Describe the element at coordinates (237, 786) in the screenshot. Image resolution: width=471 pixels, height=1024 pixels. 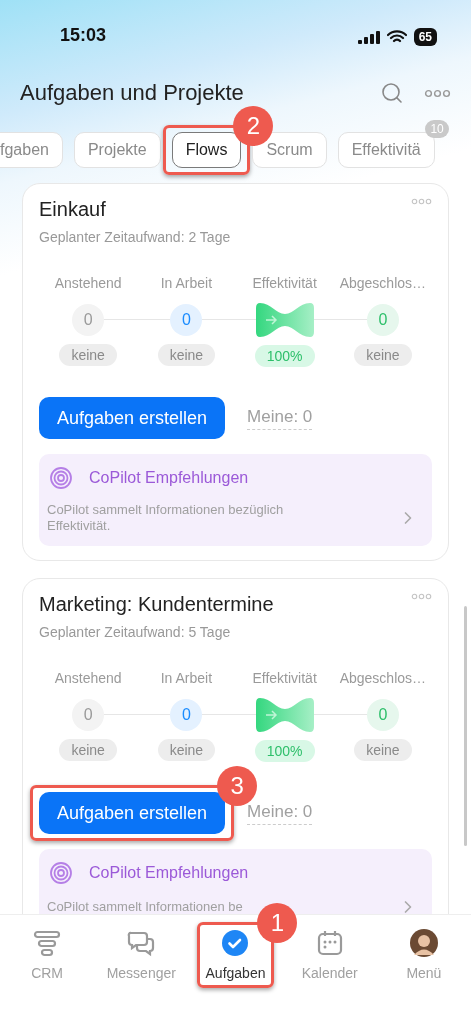
I see `step-badge: 3` at that location.